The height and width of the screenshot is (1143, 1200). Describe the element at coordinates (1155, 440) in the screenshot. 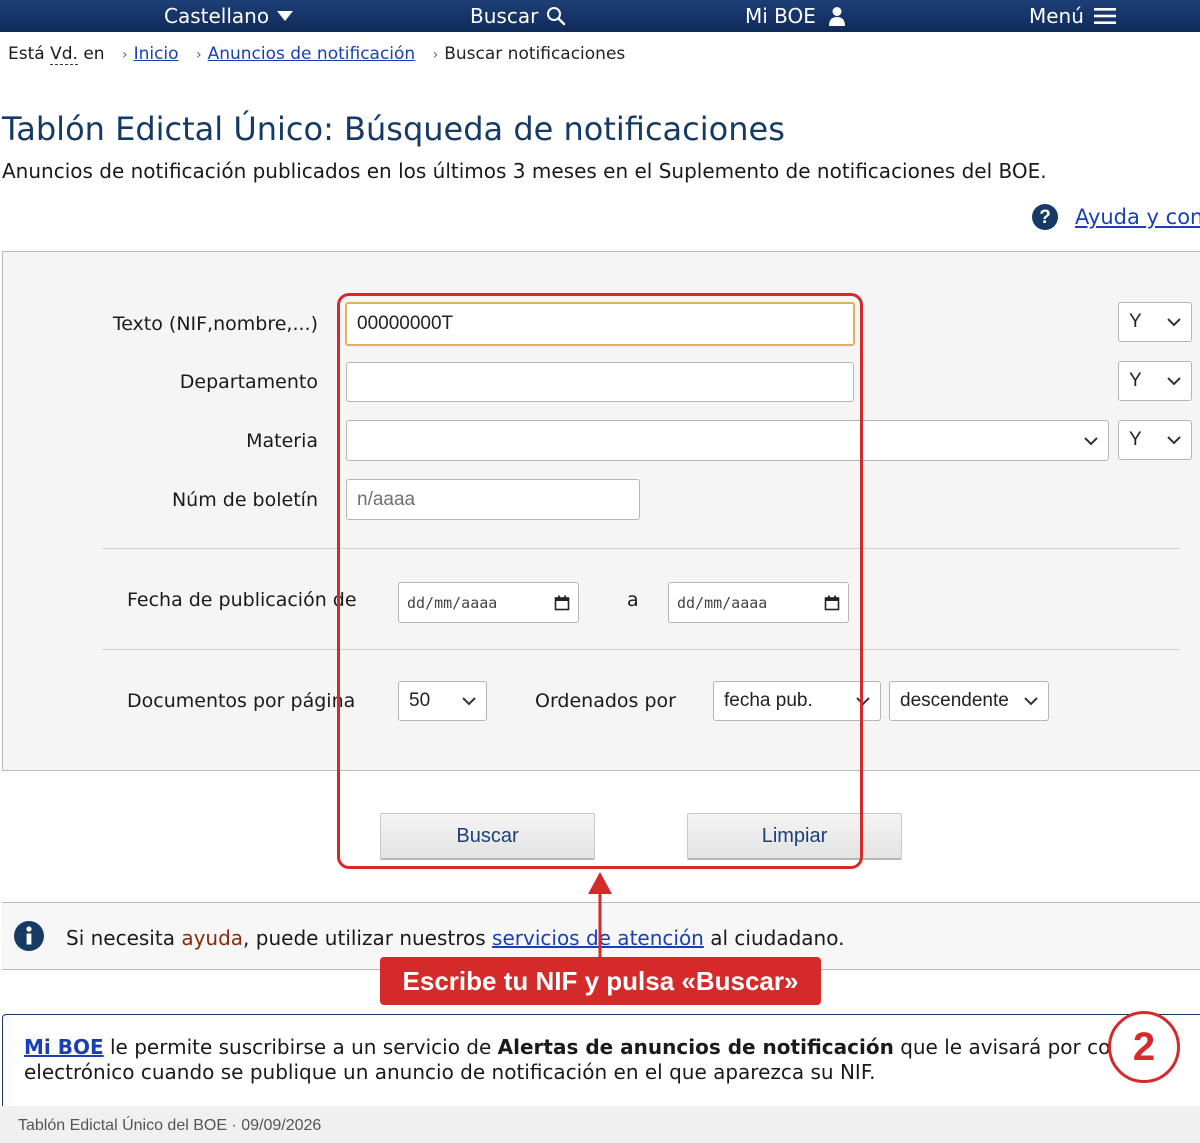

I see `materia-operator-select: Y` at that location.